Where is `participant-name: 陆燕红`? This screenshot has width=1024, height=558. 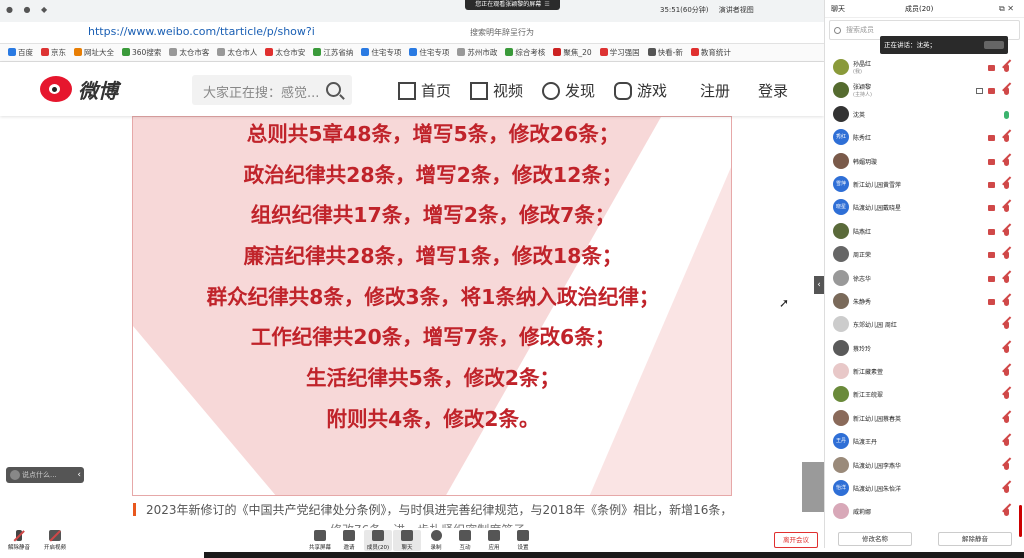
participant-name: 陆燕红 is located at coordinates (862, 232).